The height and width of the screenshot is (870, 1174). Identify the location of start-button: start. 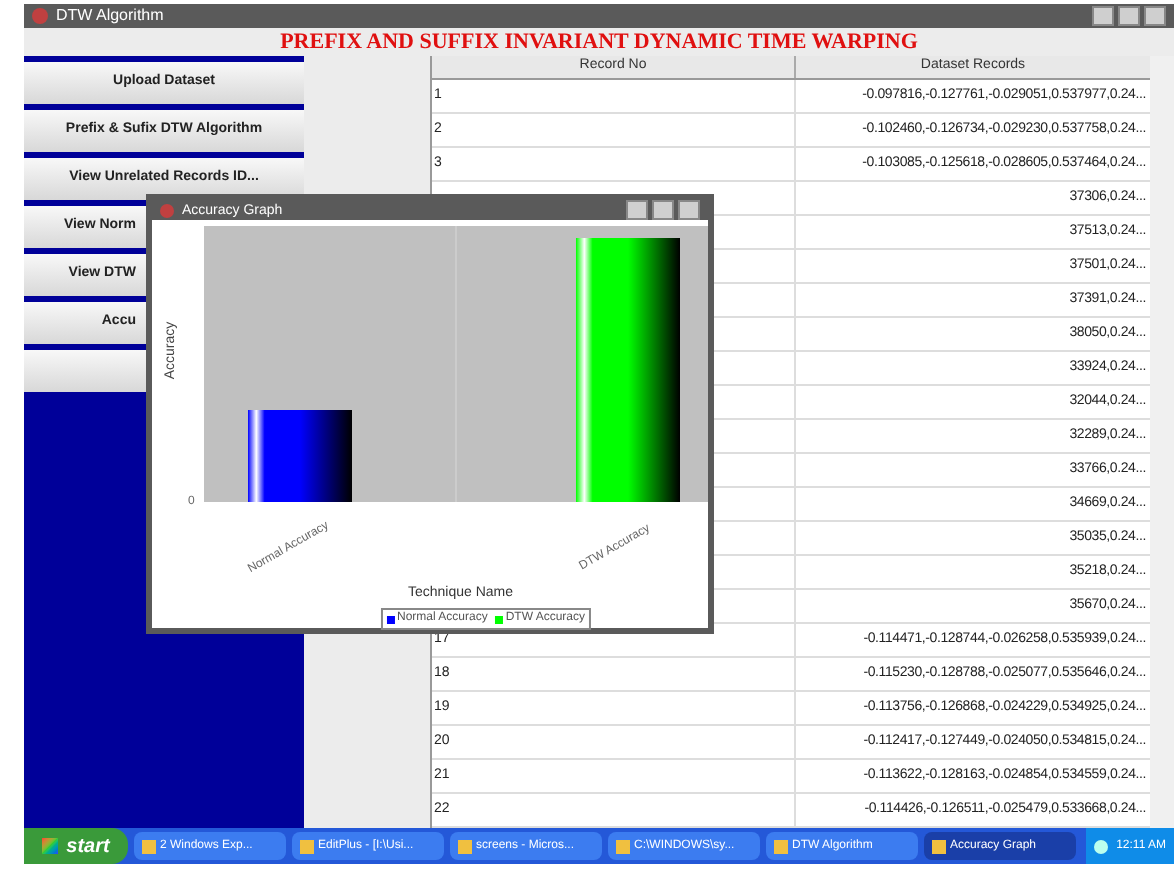
(76, 846).